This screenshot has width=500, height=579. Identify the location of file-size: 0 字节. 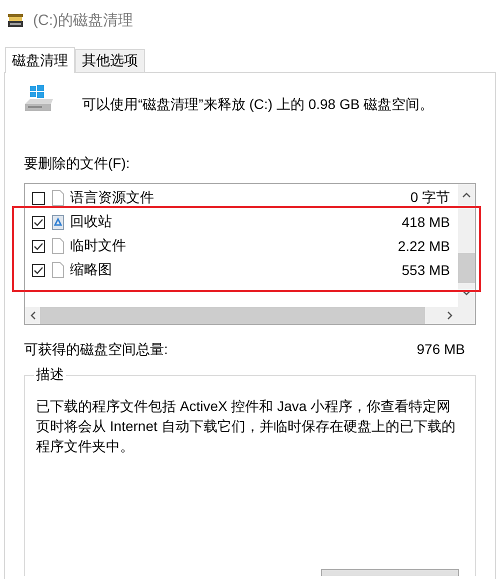
(430, 198).